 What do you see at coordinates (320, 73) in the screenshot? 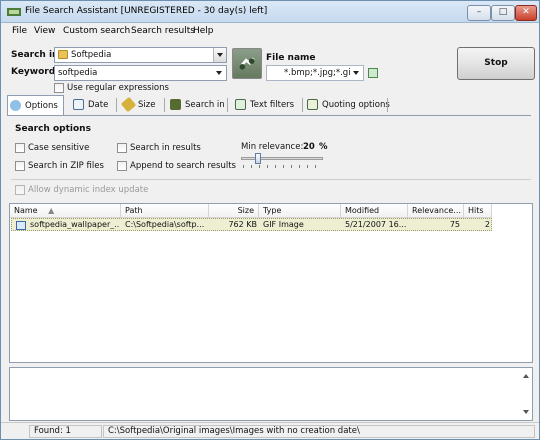
I see `file-name-value: *.bmp;*.jpg;*.gif)` at bounding box center [320, 73].